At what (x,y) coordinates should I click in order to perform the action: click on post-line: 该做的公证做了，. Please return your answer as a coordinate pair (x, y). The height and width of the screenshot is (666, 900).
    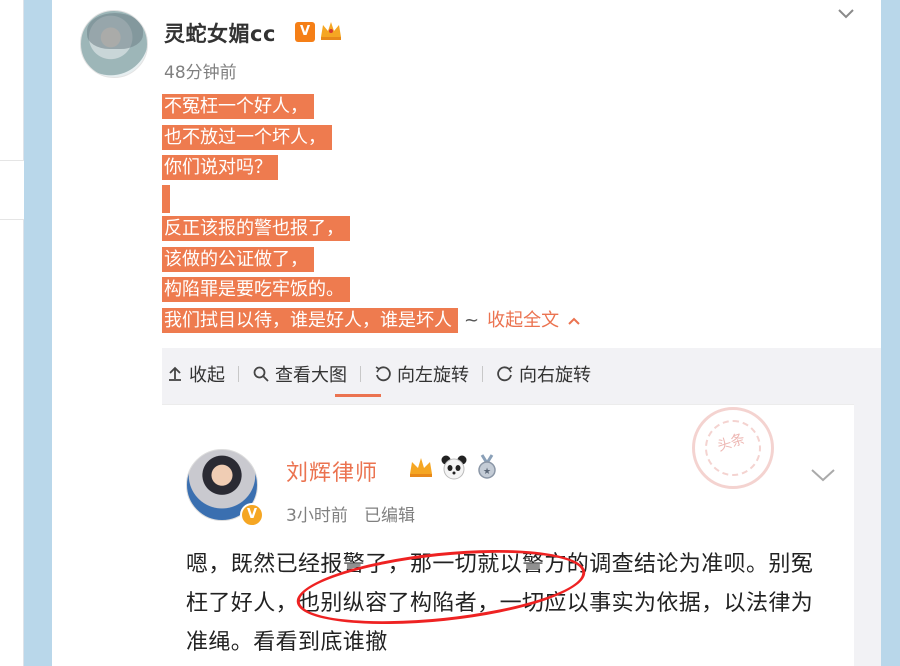
    Looking at the image, I should click on (238, 259).